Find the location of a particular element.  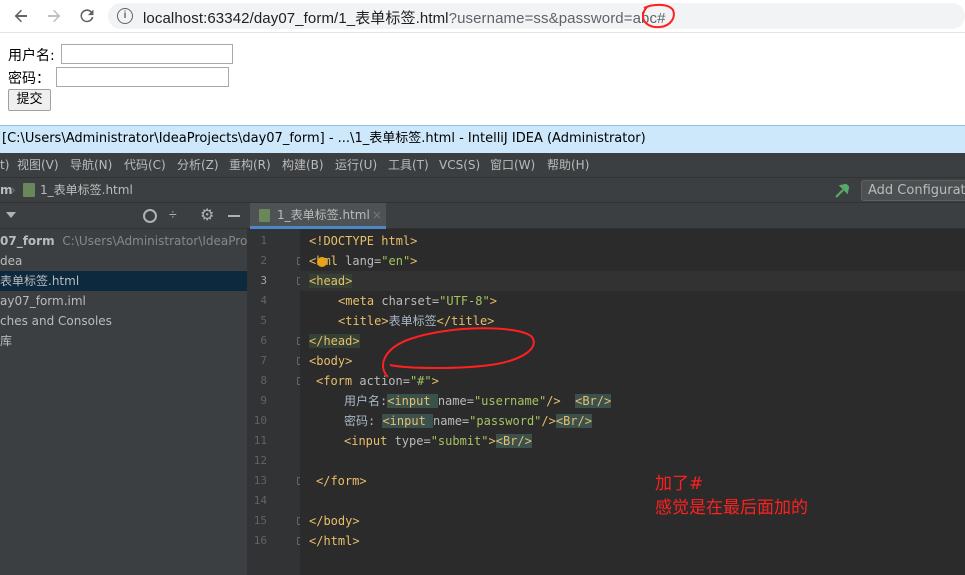

tree-item-html-file: 表单标签.html is located at coordinates (123, 281).